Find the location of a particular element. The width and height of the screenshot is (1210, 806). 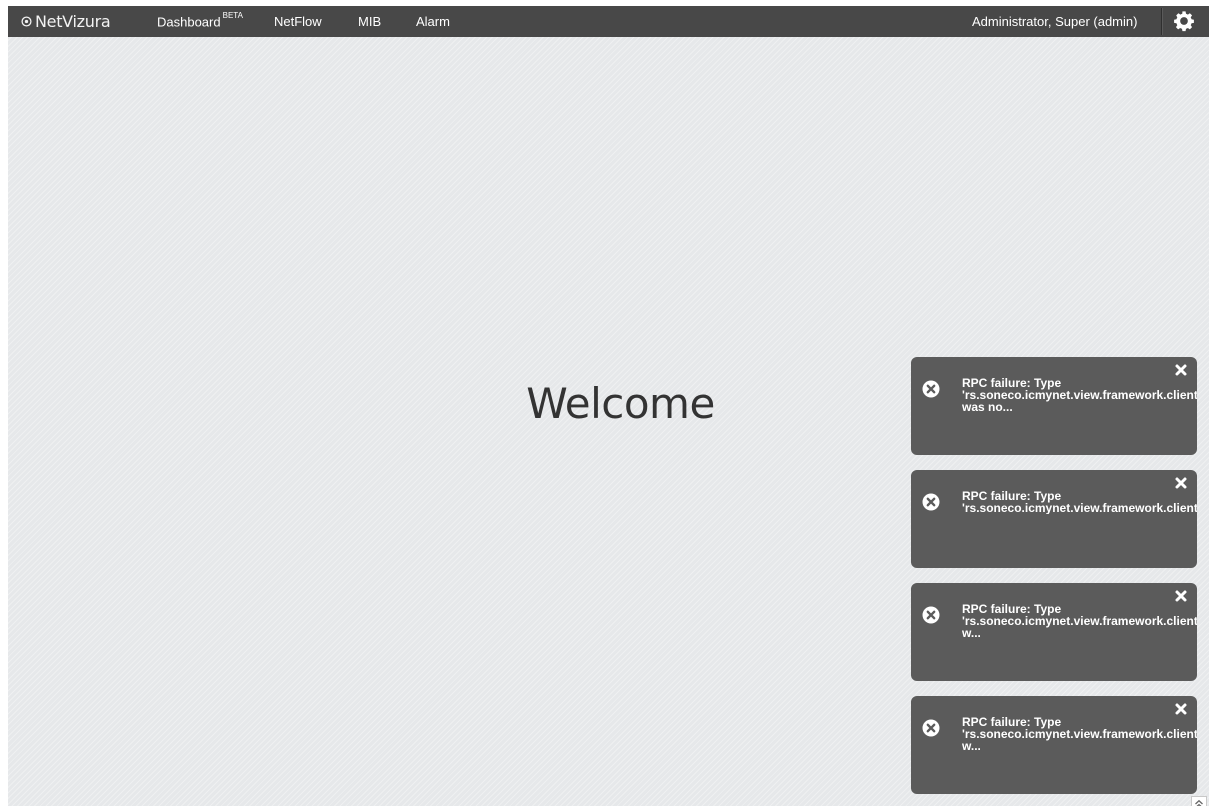

logo: NetVizura is located at coordinates (66, 21).